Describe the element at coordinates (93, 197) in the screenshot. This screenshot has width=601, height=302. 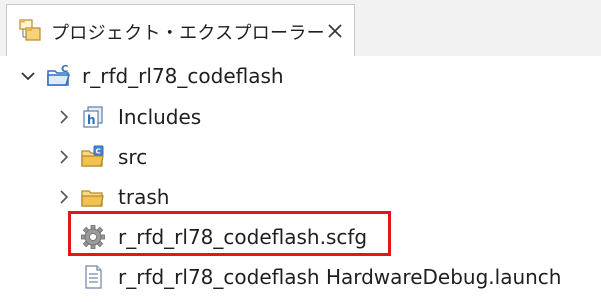
I see `folder-icon` at that location.